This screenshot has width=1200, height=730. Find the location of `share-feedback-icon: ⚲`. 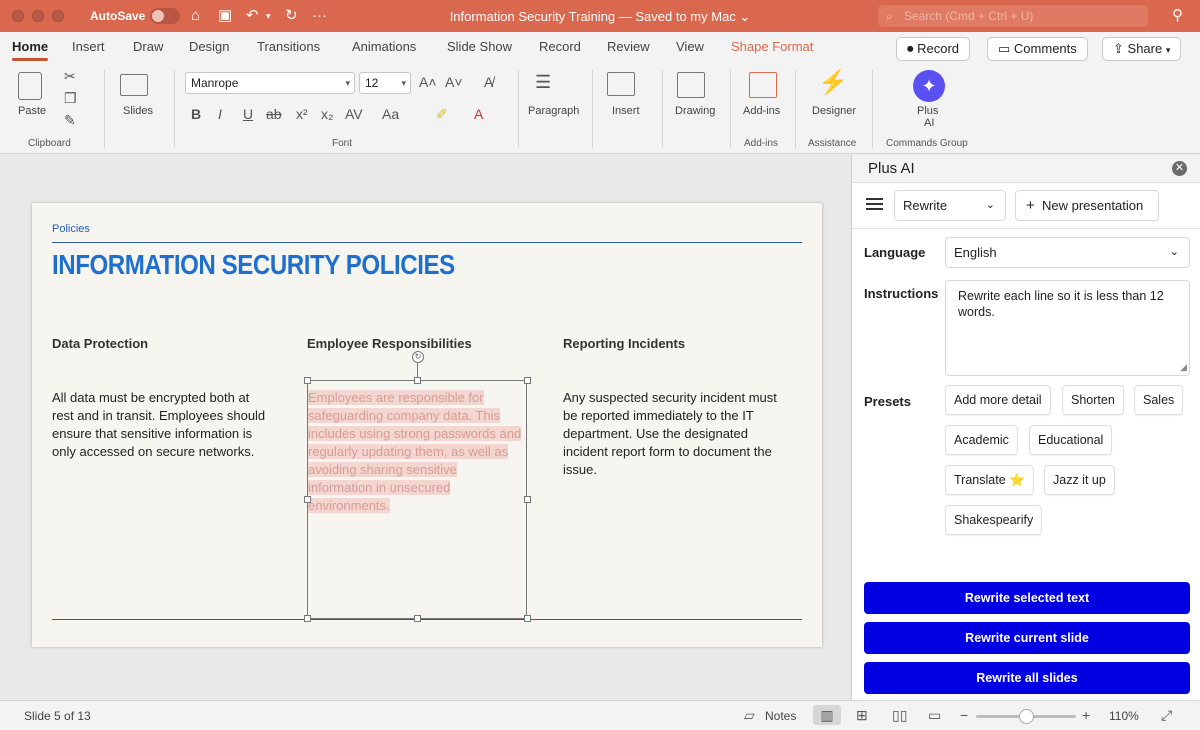

share-feedback-icon: ⚲ is located at coordinates (1177, 16).